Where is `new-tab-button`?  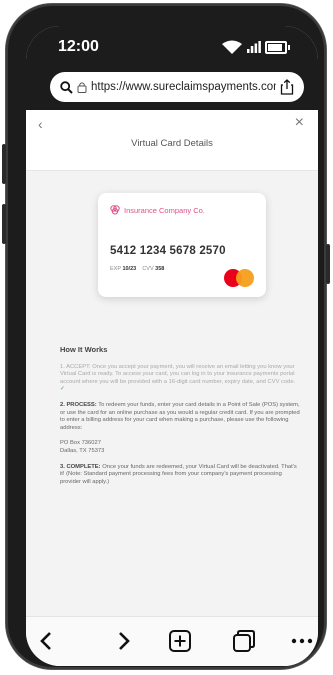
new-tab-button is located at coordinates (180, 641).